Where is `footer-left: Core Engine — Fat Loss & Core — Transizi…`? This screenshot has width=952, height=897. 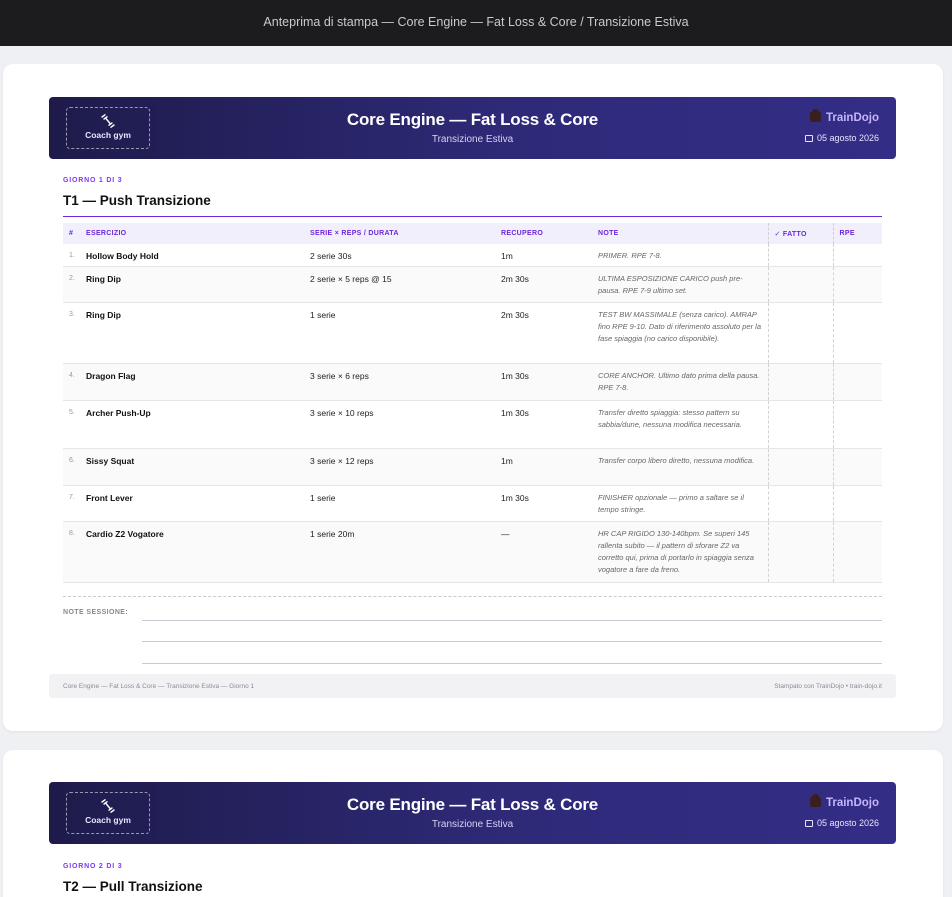 footer-left: Core Engine — Fat Loss & Core — Transizi… is located at coordinates (159, 686).